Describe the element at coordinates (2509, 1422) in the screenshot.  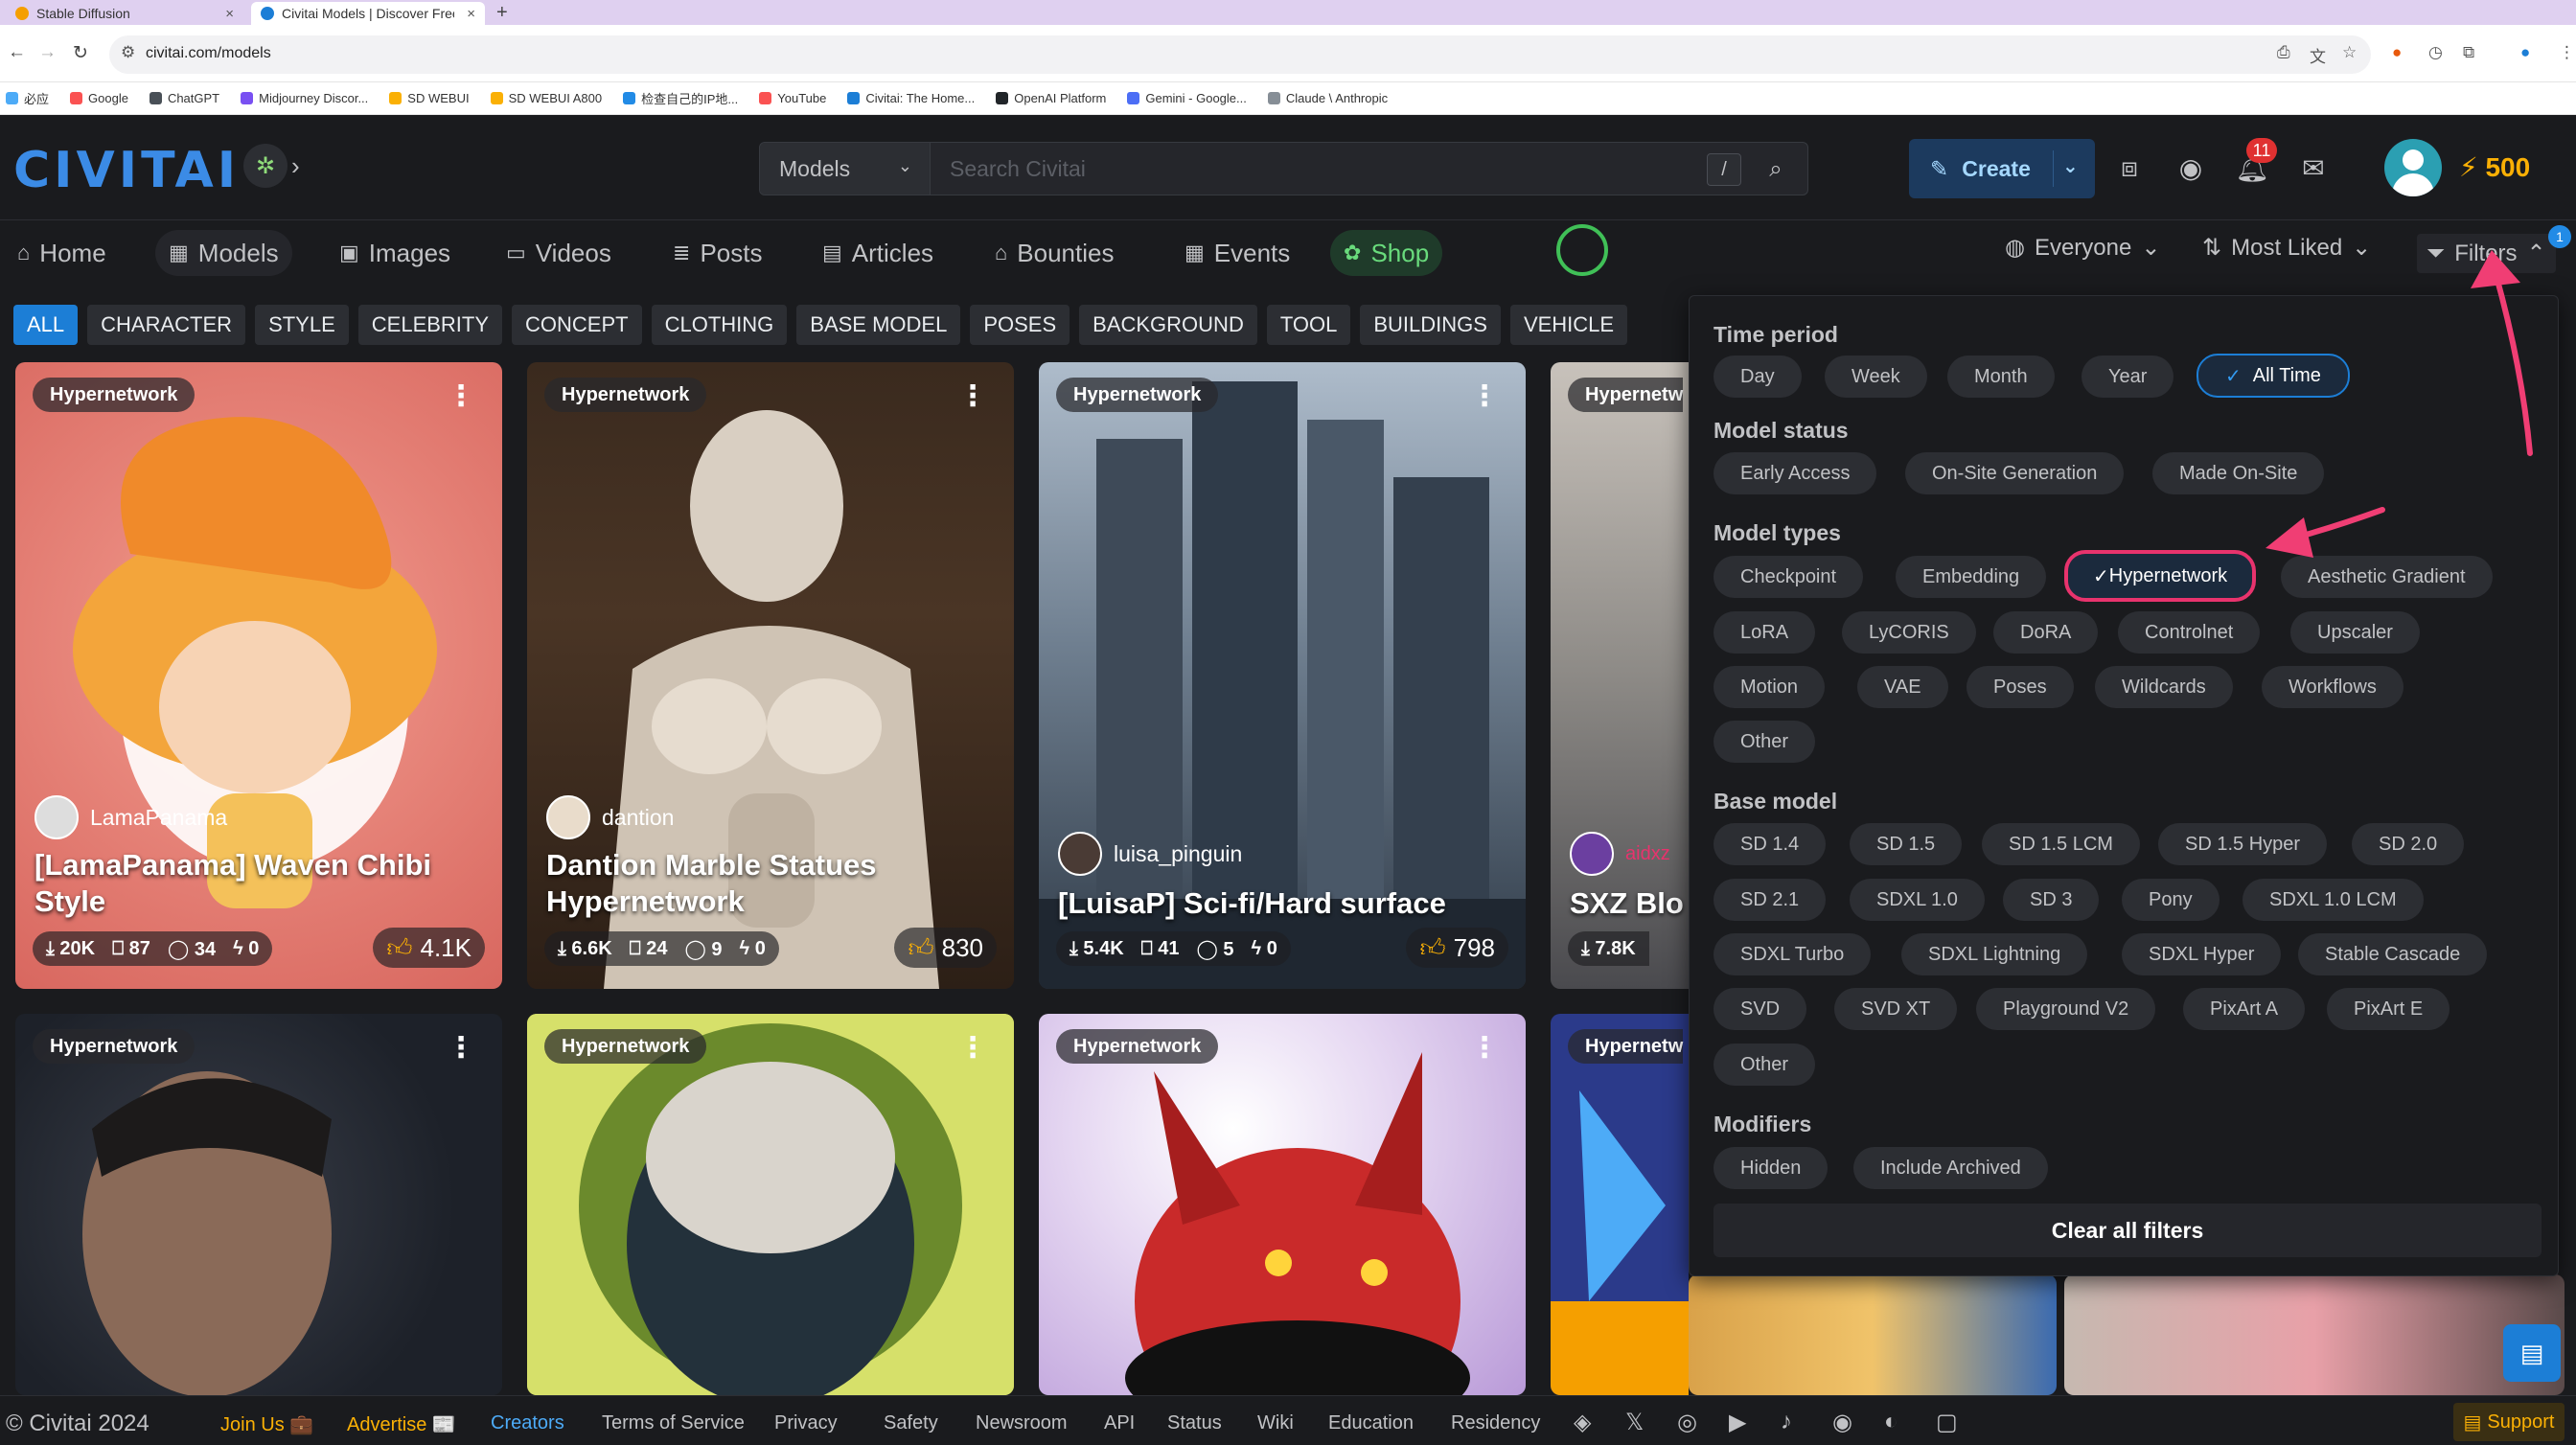
I see `support-button: ▤ Support` at that location.